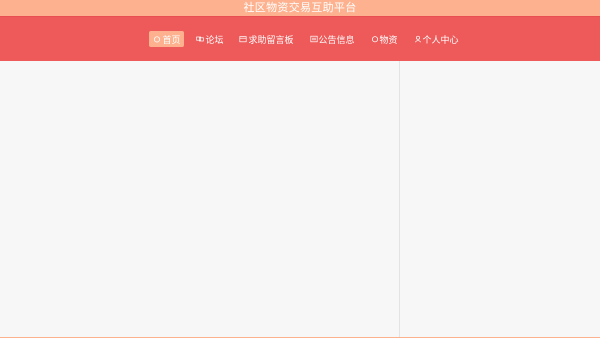  I want to click on nav-item-home: 首页, so click(167, 39).